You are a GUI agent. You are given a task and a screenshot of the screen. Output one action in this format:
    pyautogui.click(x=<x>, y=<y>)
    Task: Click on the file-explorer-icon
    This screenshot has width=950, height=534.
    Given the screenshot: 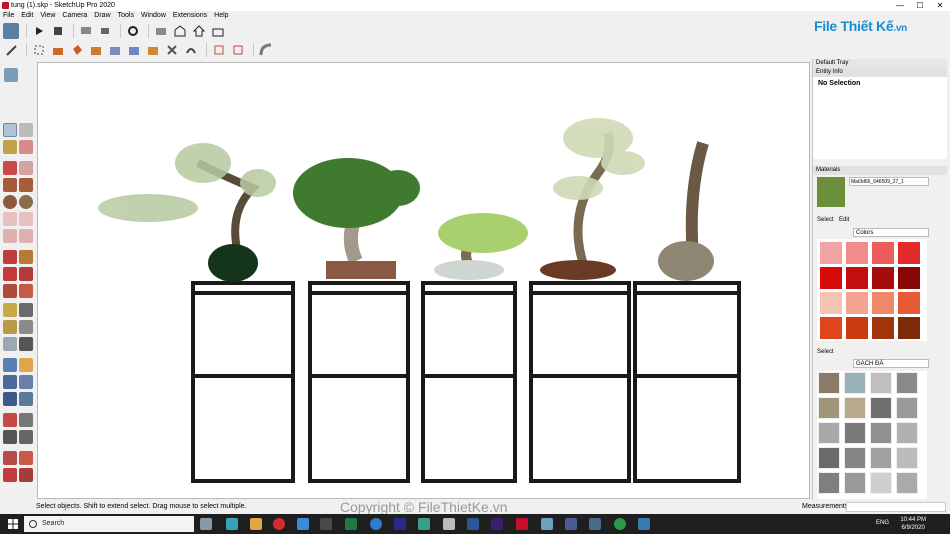 What is the action you would take?
    pyautogui.click(x=256, y=524)
    